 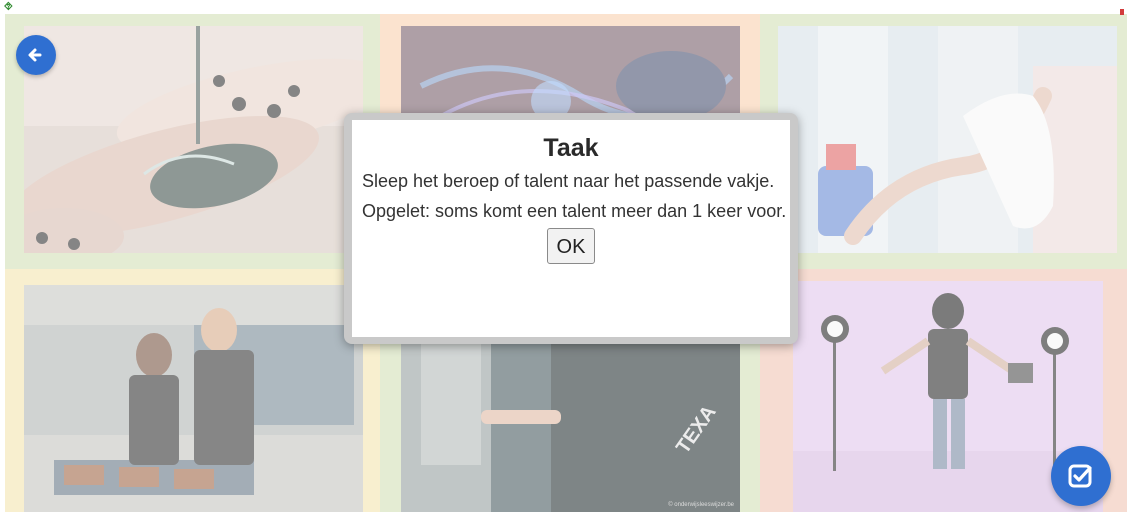 I want to click on help-icon: ⯑, so click(x=12, y=7).